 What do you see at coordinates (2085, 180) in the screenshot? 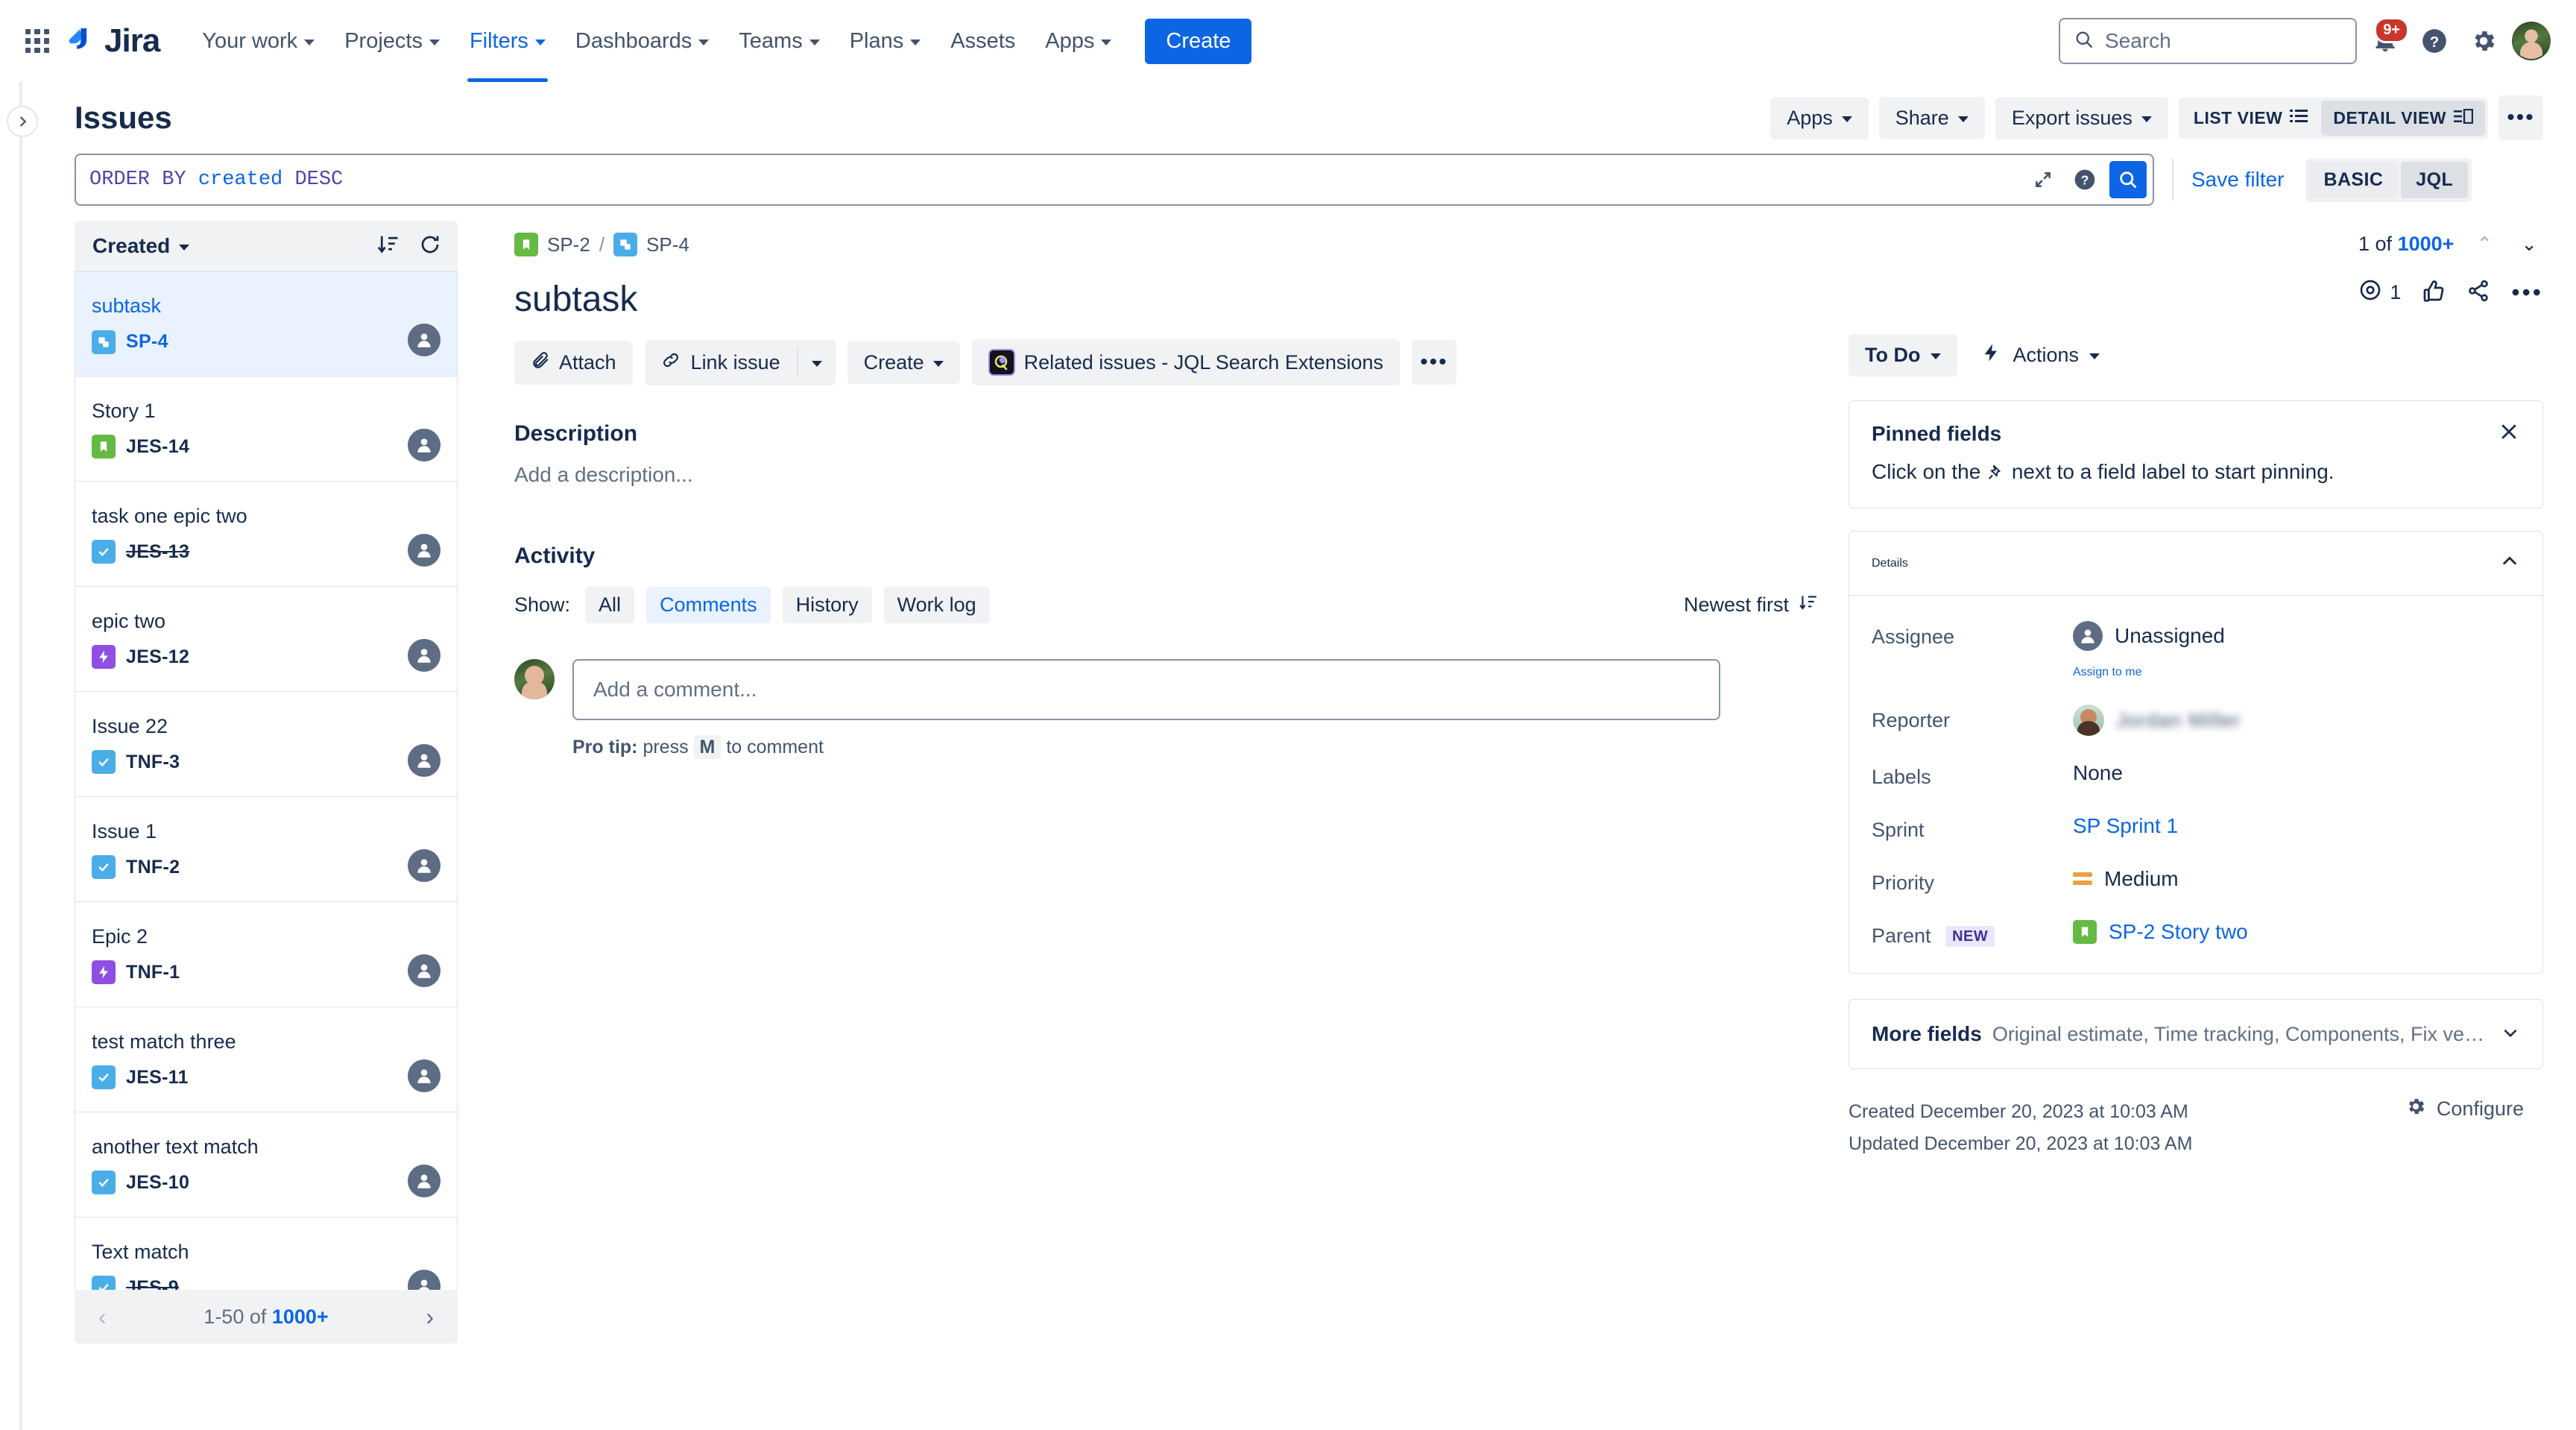
I see `jql-help-icon: ?` at bounding box center [2085, 180].